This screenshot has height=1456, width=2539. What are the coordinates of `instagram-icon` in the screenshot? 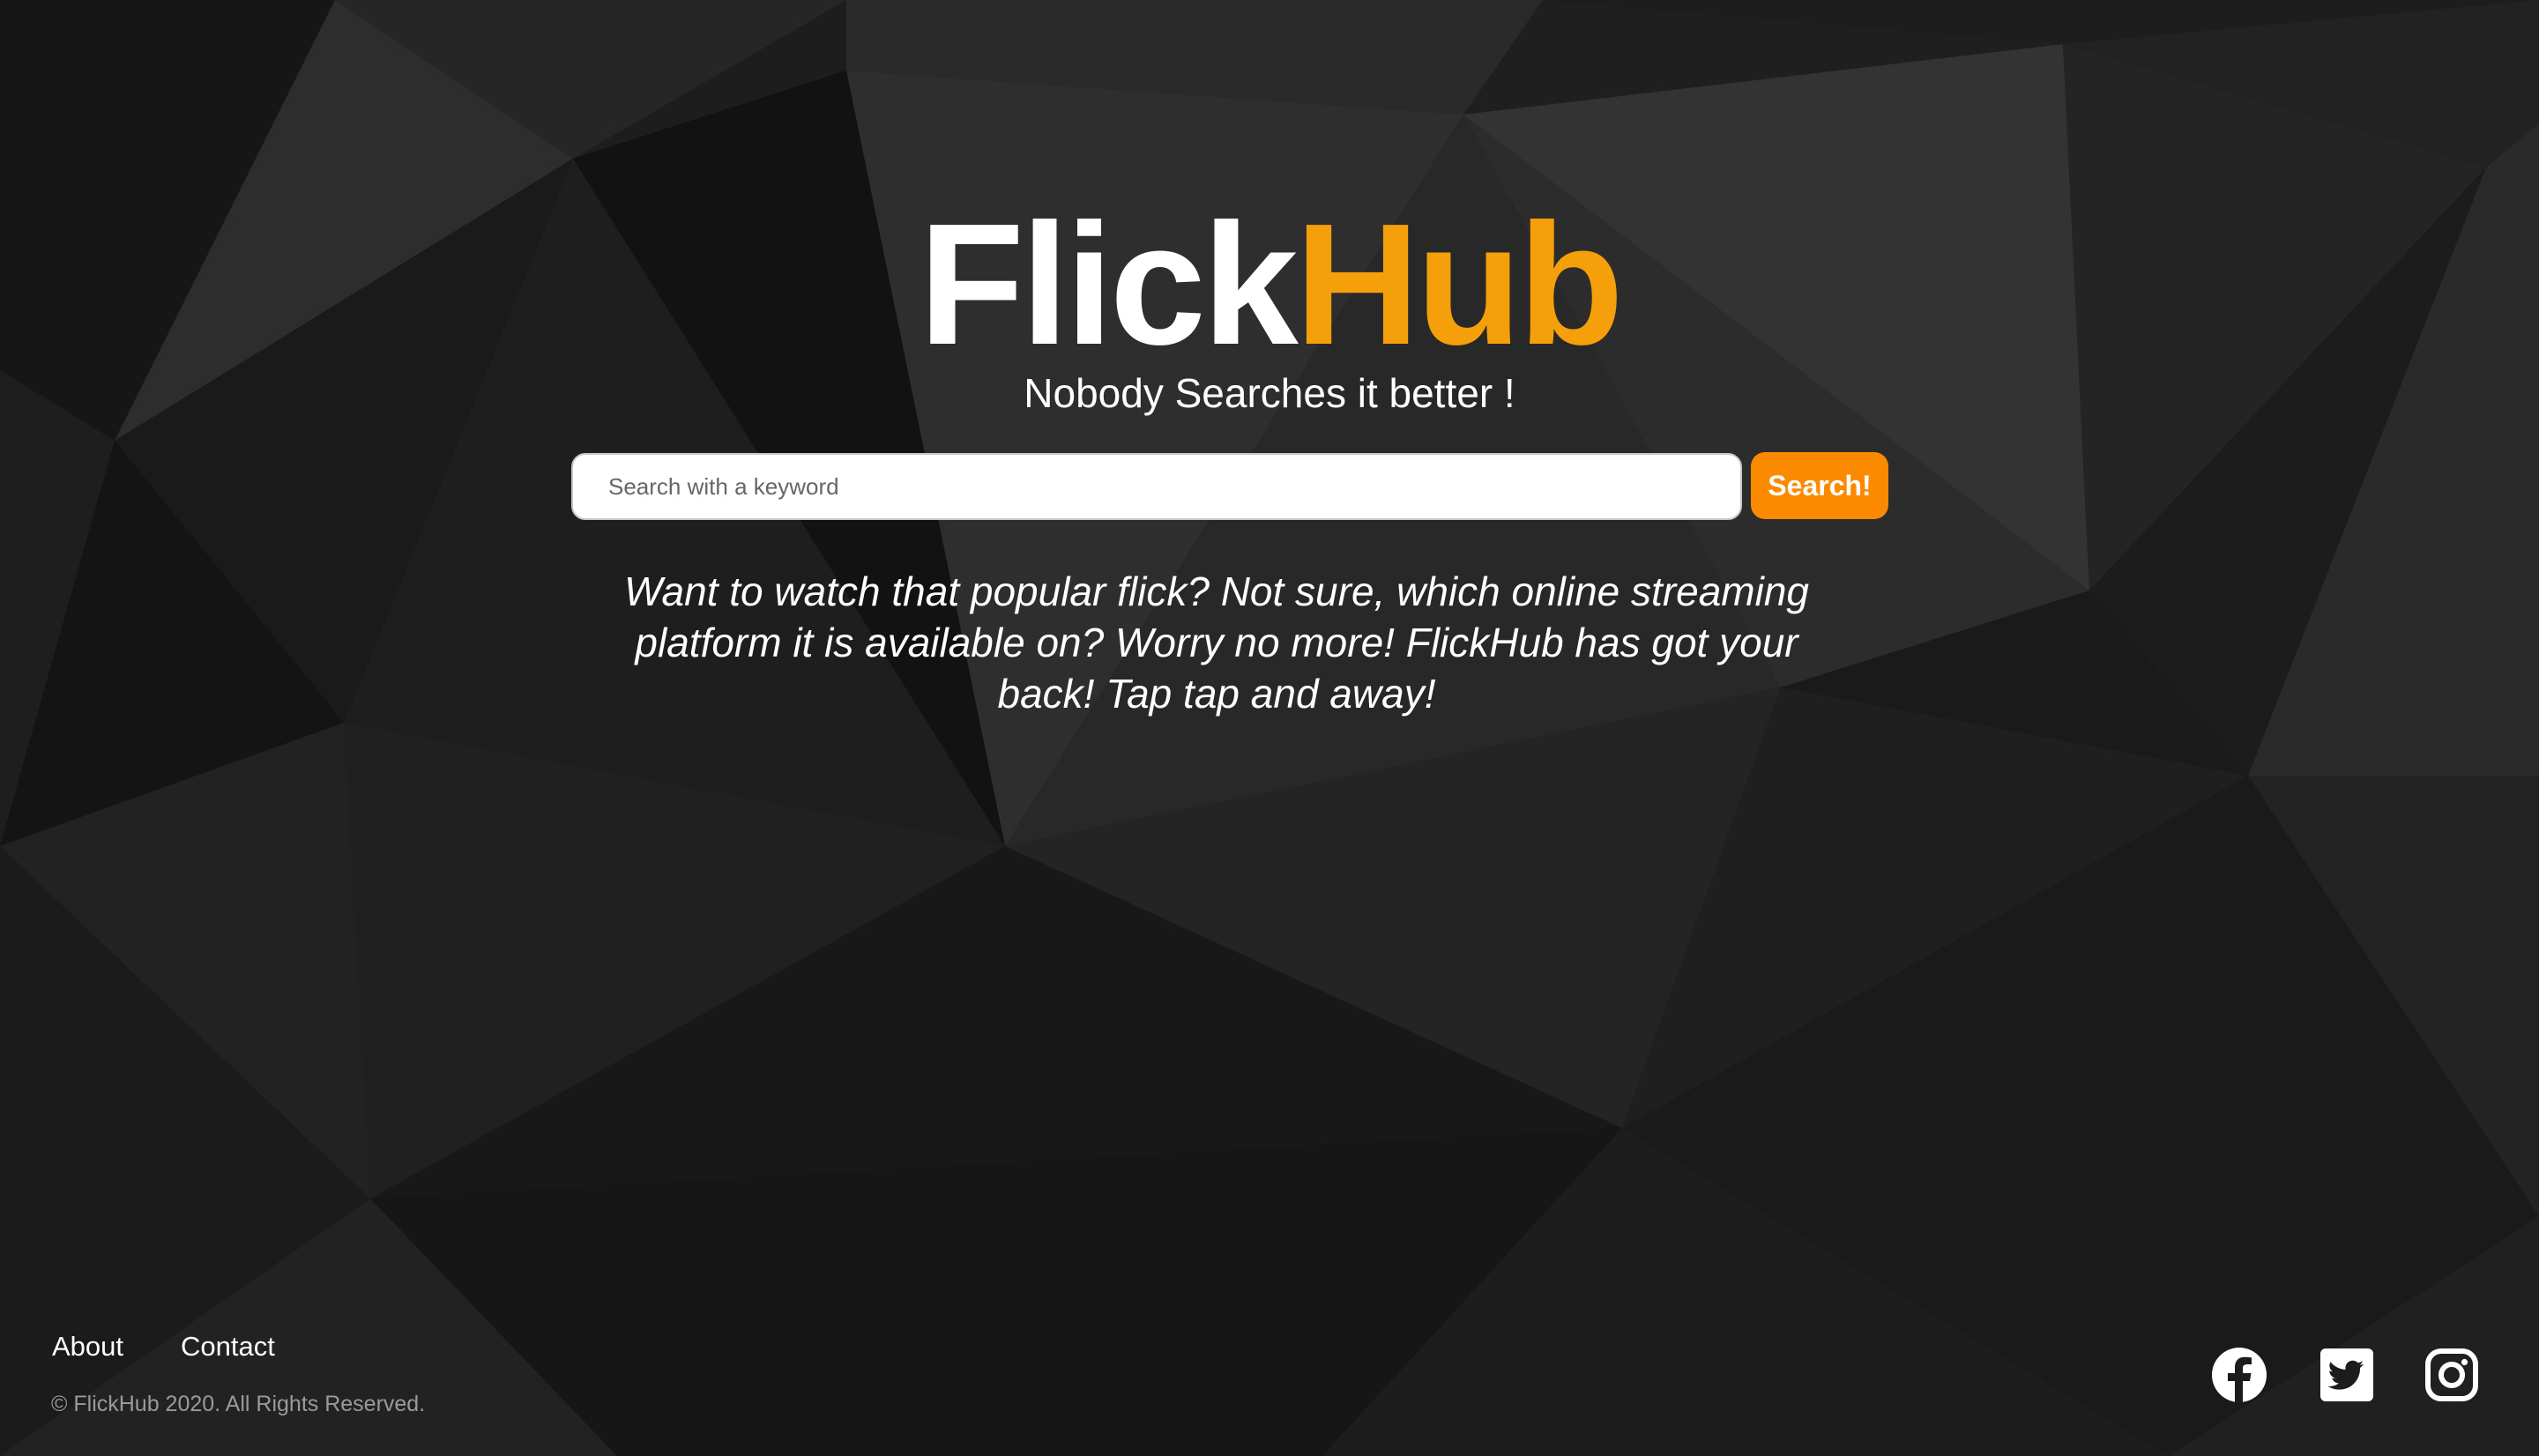 It's located at (2451, 1374).